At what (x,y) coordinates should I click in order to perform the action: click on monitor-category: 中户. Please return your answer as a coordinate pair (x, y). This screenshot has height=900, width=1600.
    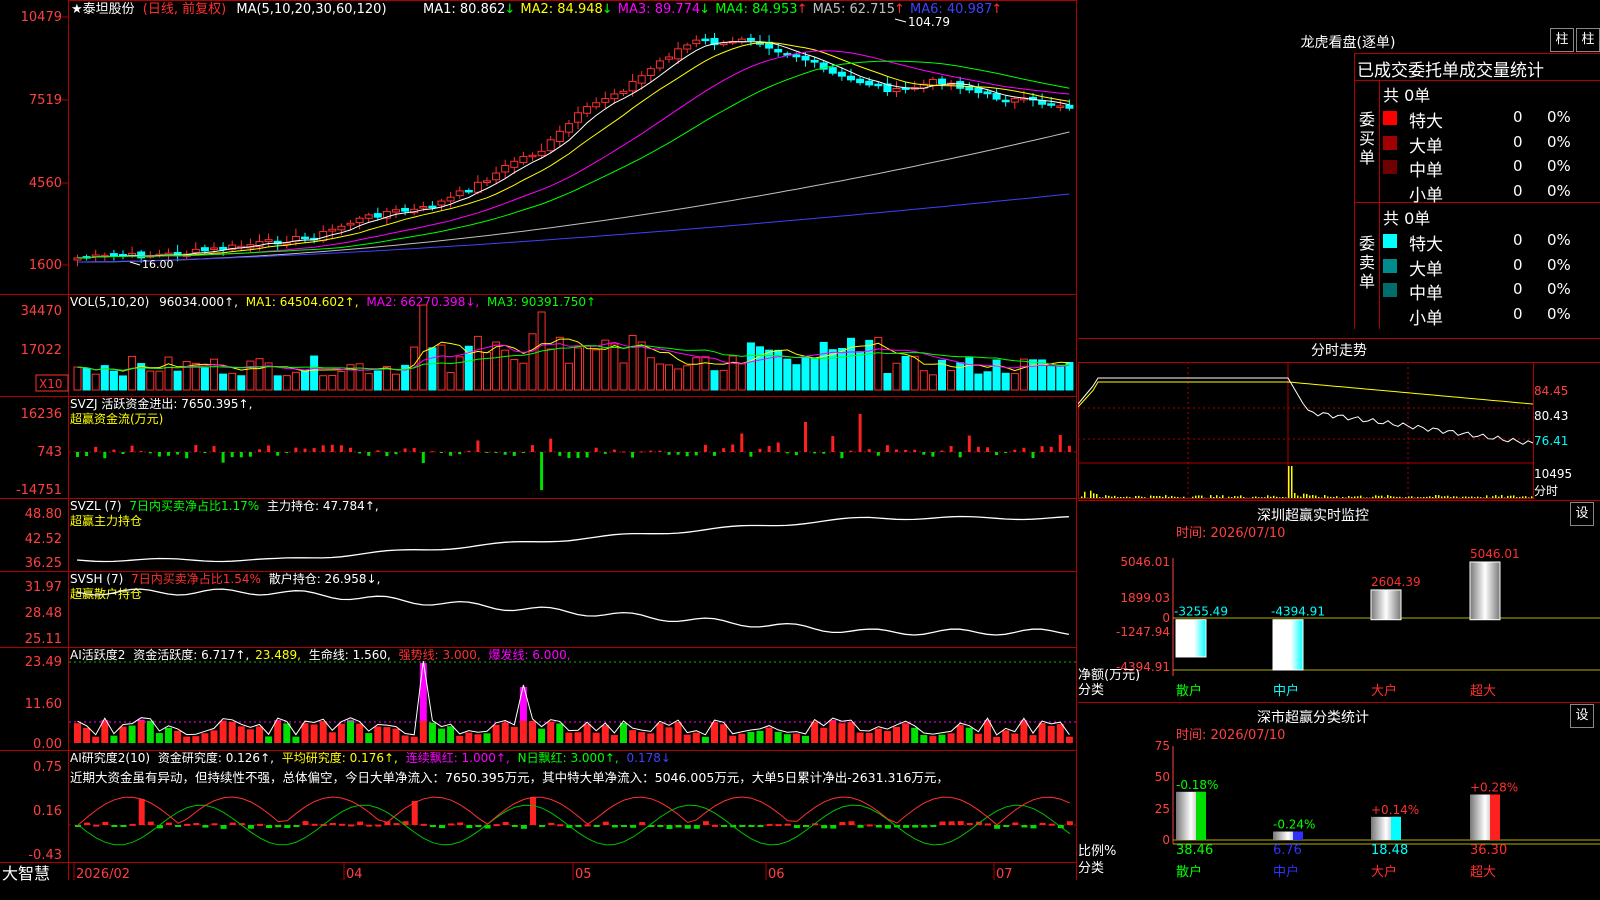
    Looking at the image, I should click on (1286, 691).